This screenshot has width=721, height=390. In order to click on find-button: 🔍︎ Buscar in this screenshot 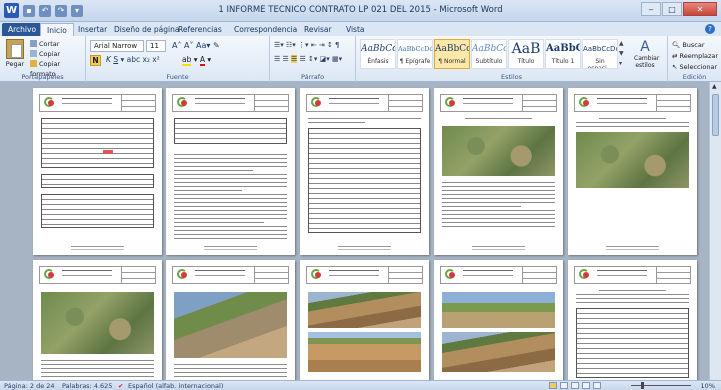, I will do `click(695, 45)`.